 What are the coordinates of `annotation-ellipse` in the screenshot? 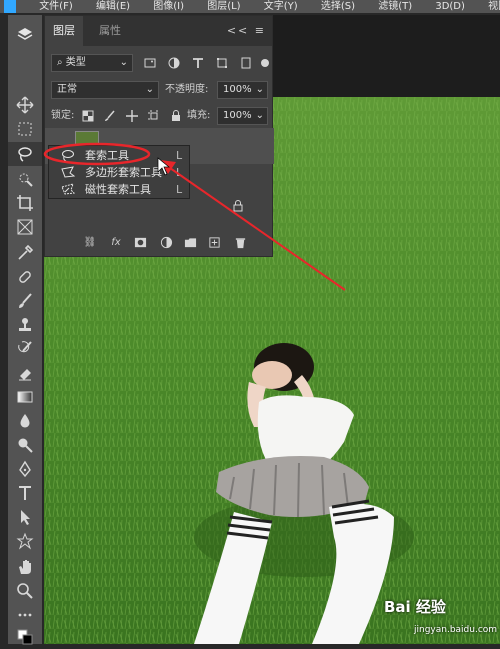 It's located at (97, 154).